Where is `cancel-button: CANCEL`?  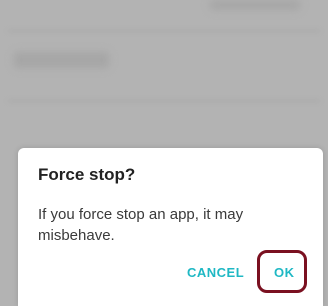 cancel-button: CANCEL is located at coordinates (215, 272).